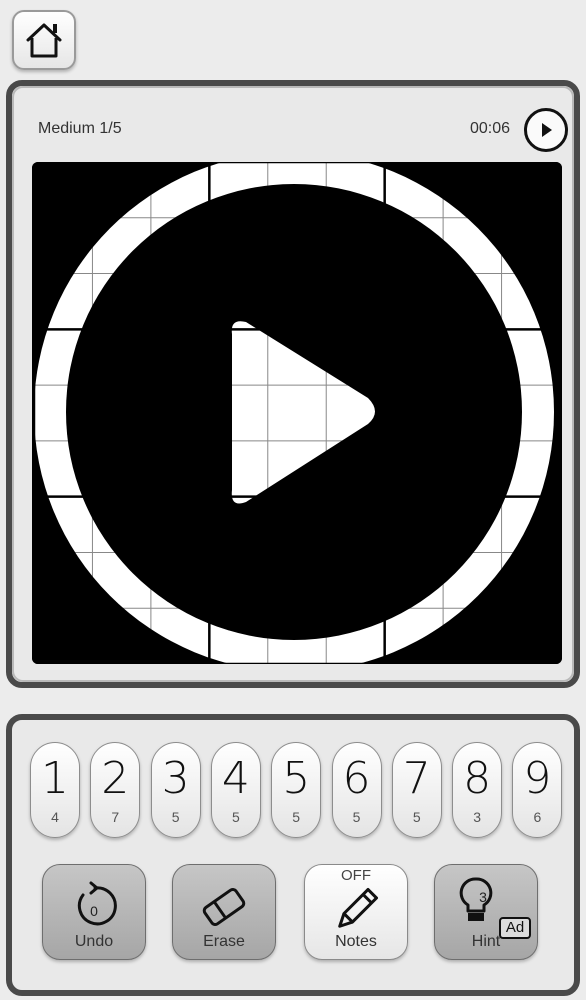 This screenshot has width=586, height=1000. I want to click on erase-button: Erase, so click(224, 912).